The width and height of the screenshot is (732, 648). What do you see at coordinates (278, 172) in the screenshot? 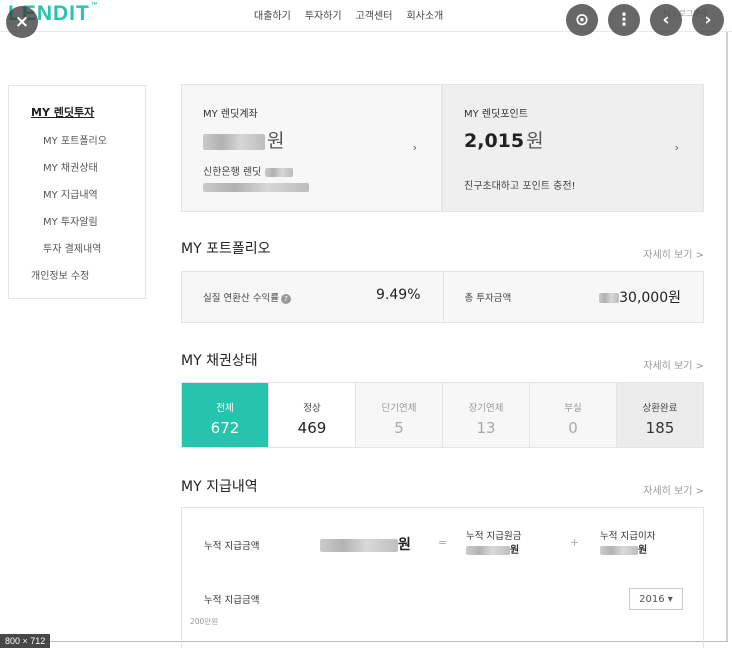
I see `masked-account-number` at bounding box center [278, 172].